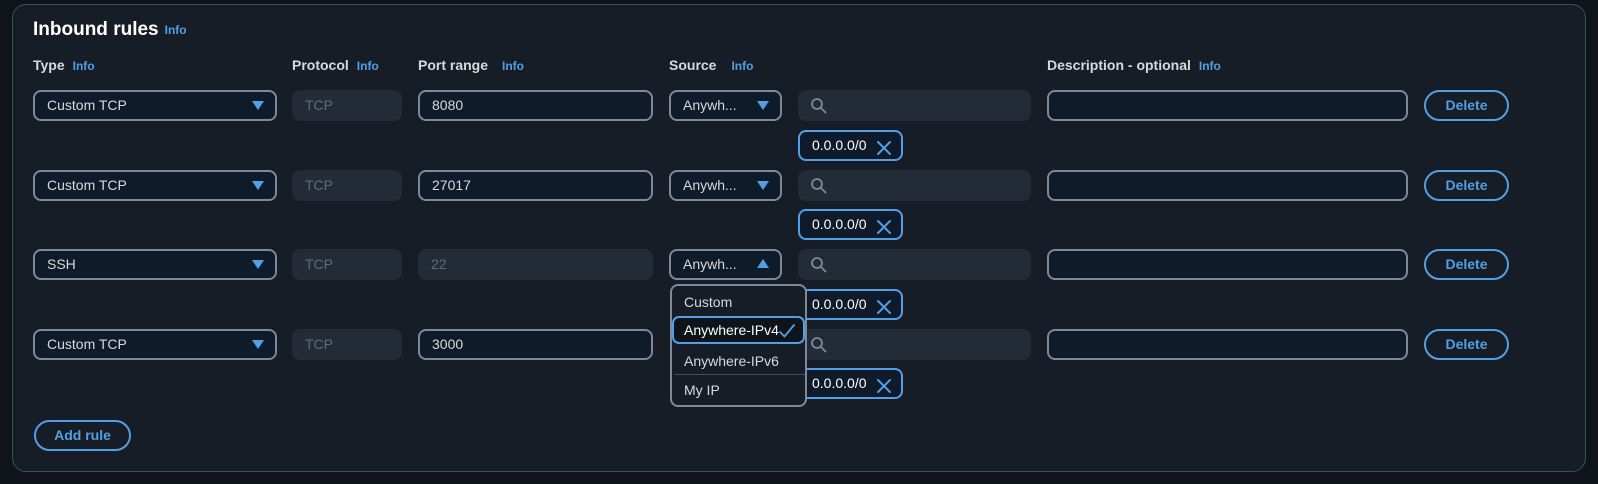 This screenshot has width=1598, height=484. I want to click on header-type-label: Type, so click(49, 65).